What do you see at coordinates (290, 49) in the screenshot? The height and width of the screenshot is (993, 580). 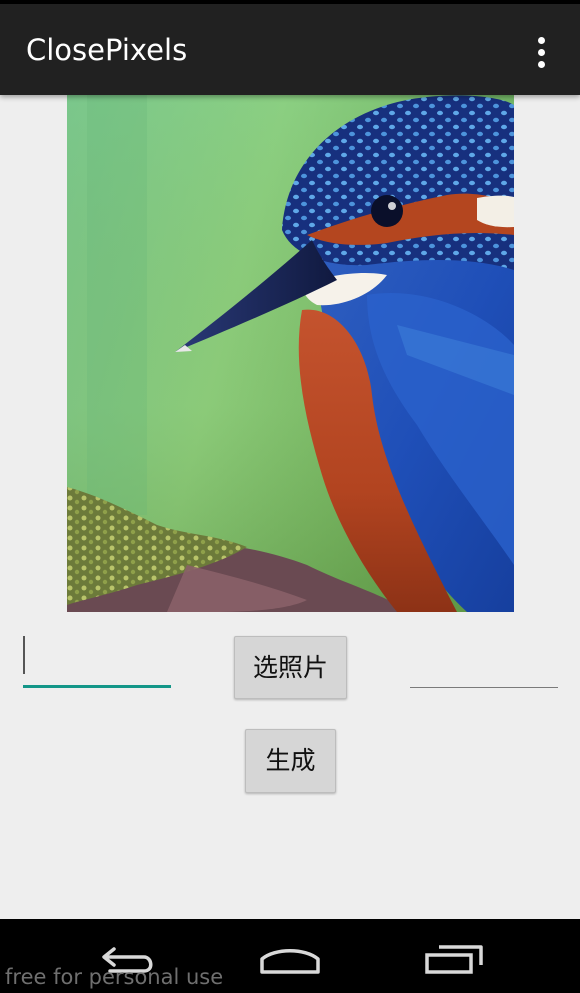 I see `action-bar: ClosePixels` at bounding box center [290, 49].